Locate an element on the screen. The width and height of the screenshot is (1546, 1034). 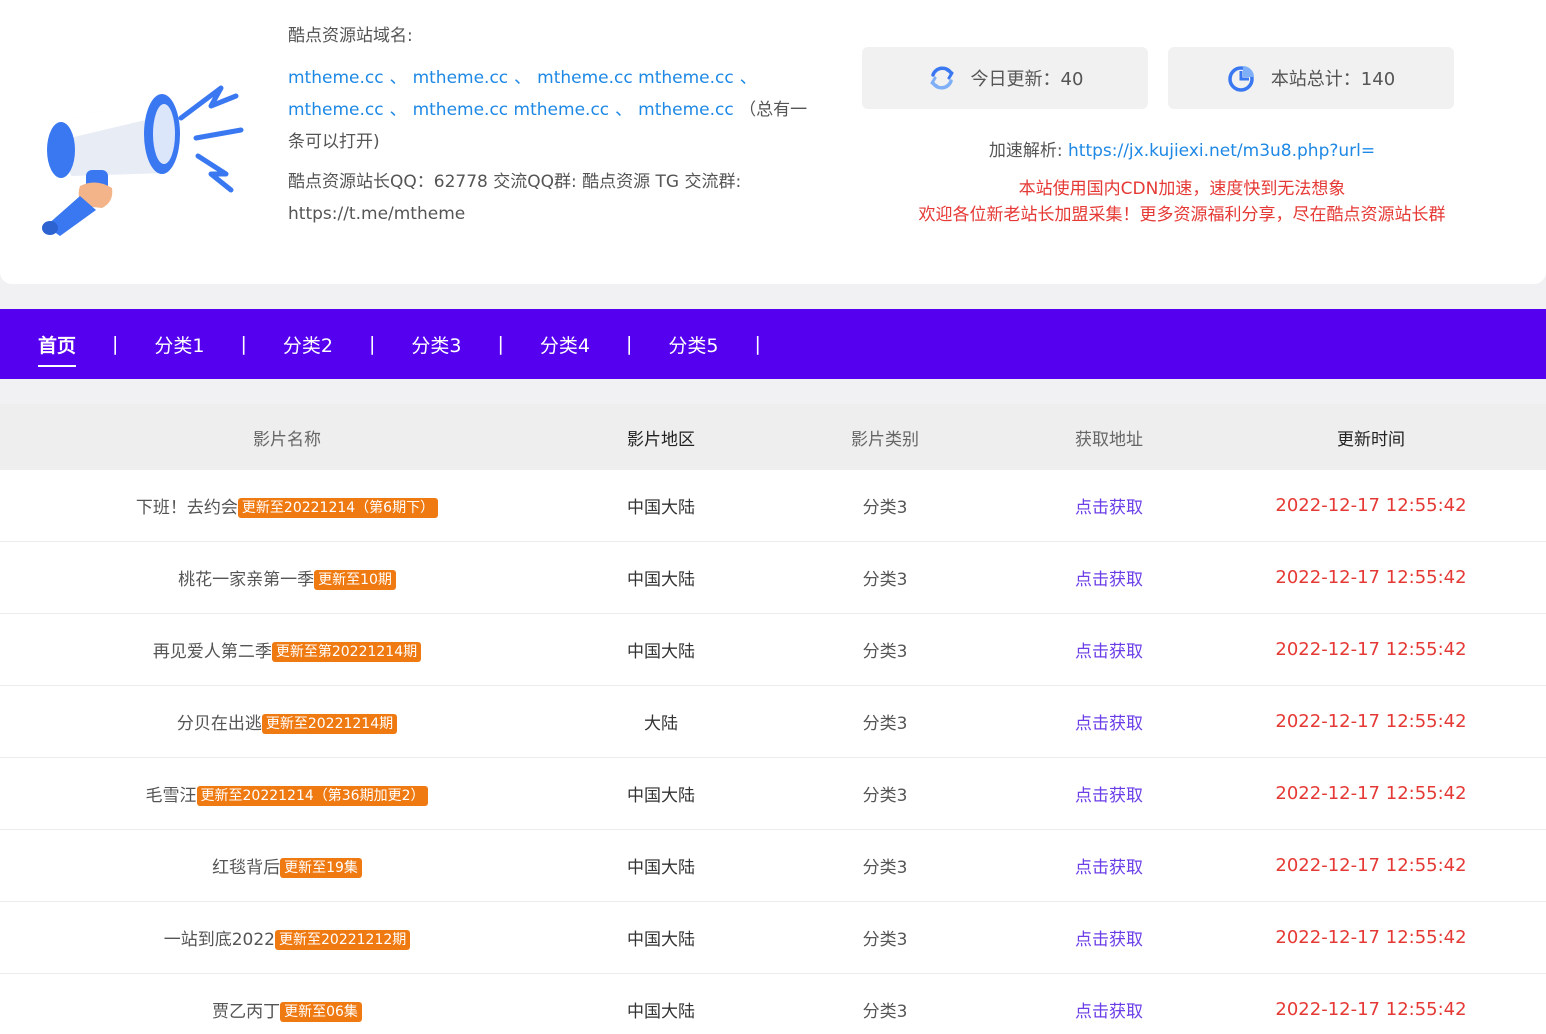
site-total-box: 本站总计：140 is located at coordinates (1311, 78).